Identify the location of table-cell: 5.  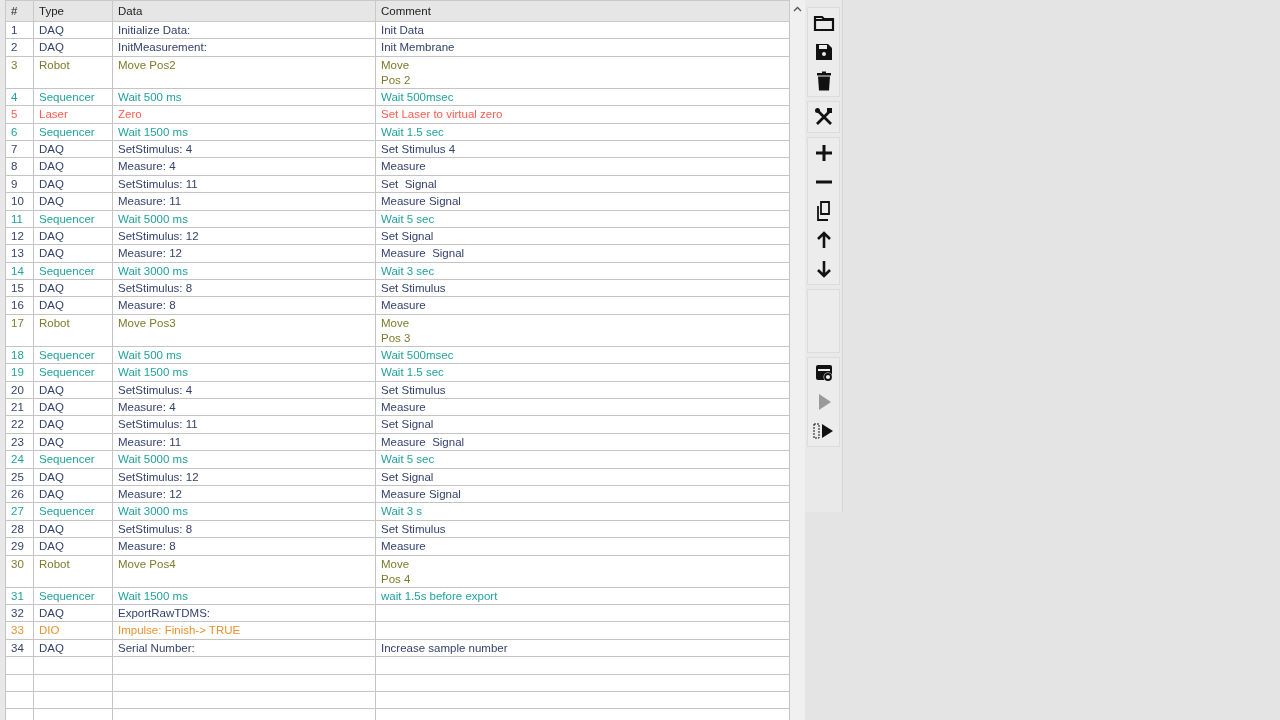
(19, 114).